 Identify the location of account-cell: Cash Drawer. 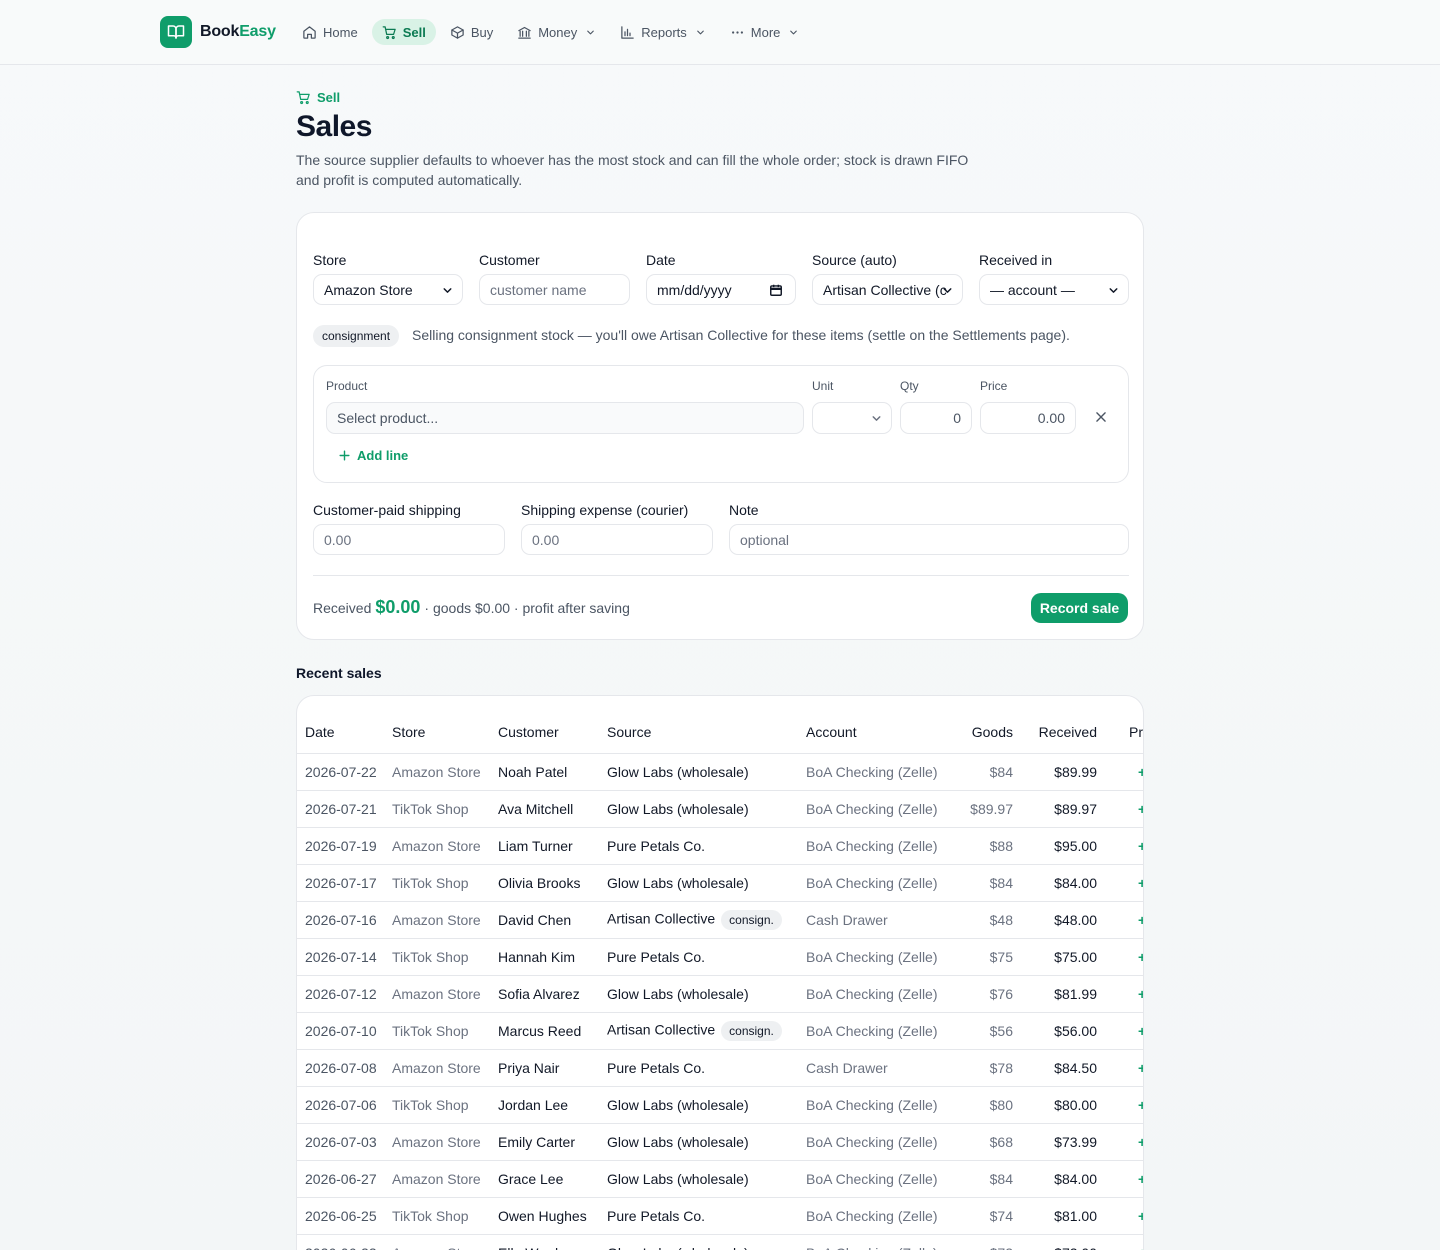
(878, 920).